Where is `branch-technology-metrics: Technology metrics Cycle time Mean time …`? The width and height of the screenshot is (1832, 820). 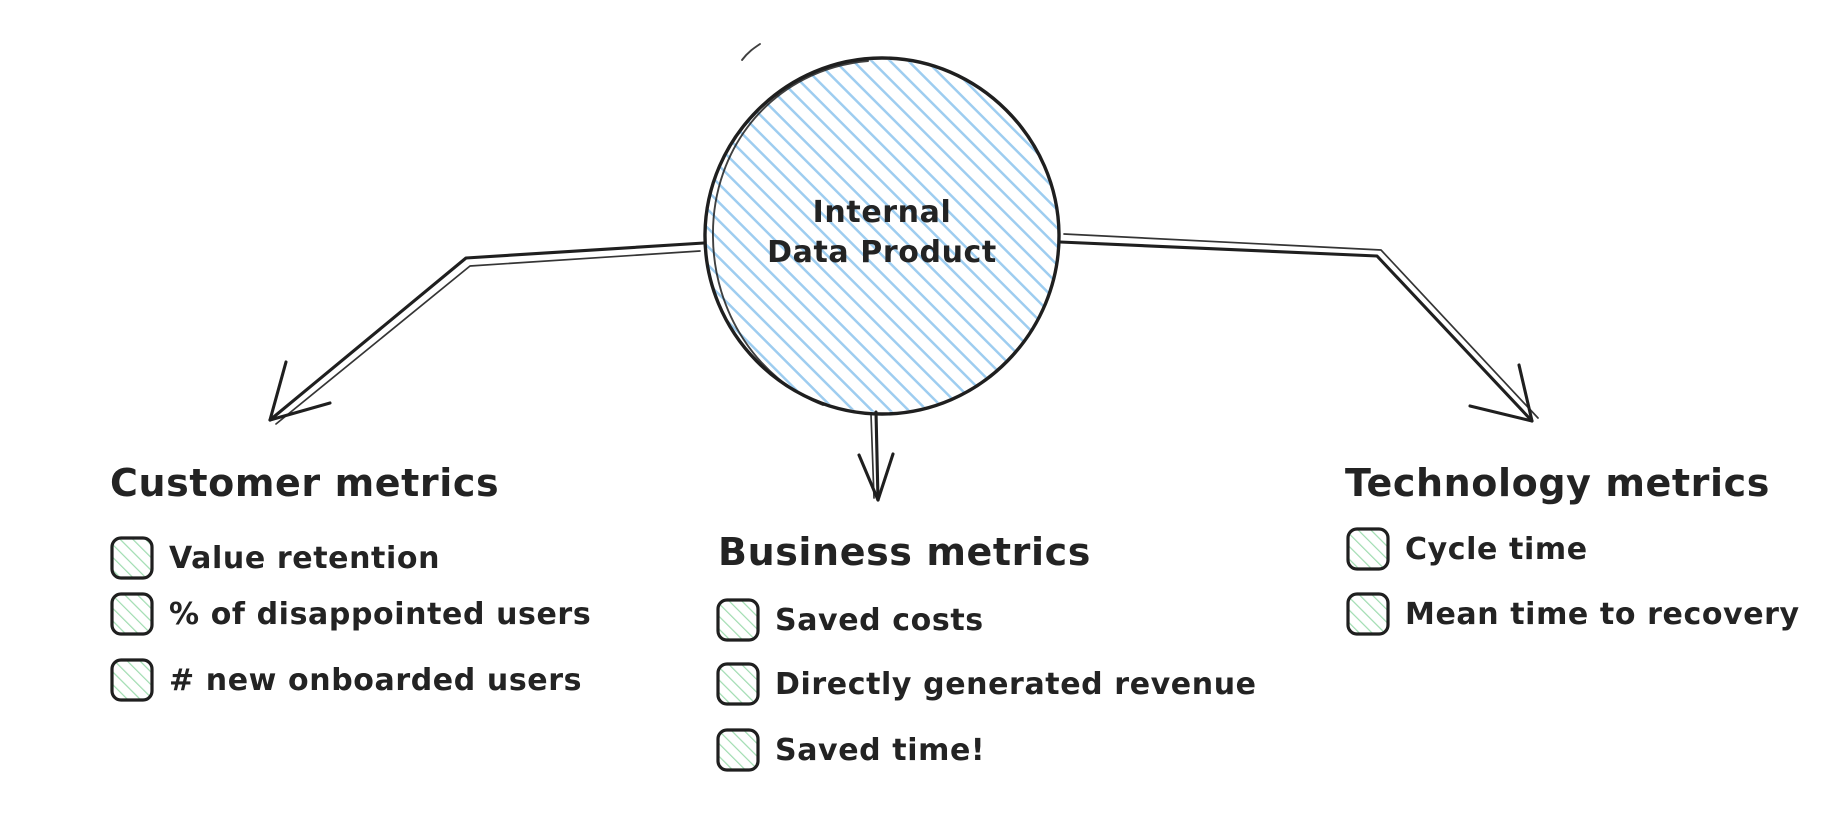 branch-technology-metrics: Technology metrics Cycle time Mean time … is located at coordinates (1572, 550).